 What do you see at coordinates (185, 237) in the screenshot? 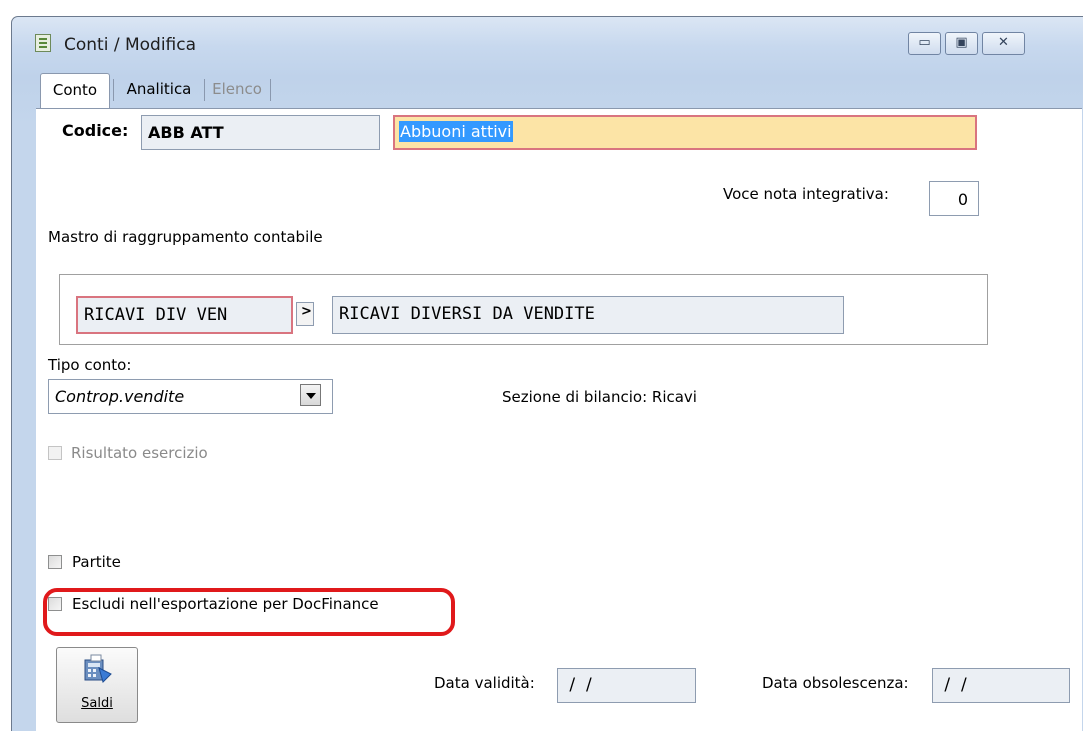
I see `mastro-label: Mastro di raggruppamento contabile` at bounding box center [185, 237].